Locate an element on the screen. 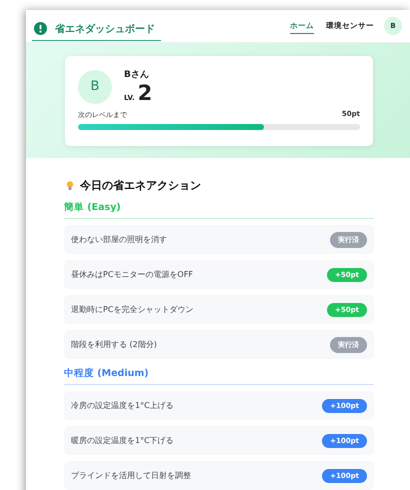 Image resolution: width=410 pixels, height=490 pixels. action-text: 暖房の設定温度を1°C下げる is located at coordinates (122, 440).